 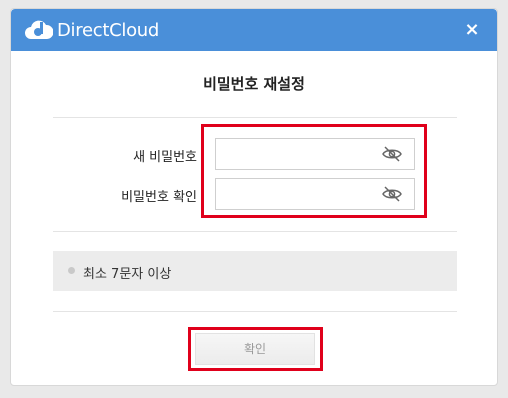 I want to click on new-password-row: 새 비밀번호, so click(x=254, y=154).